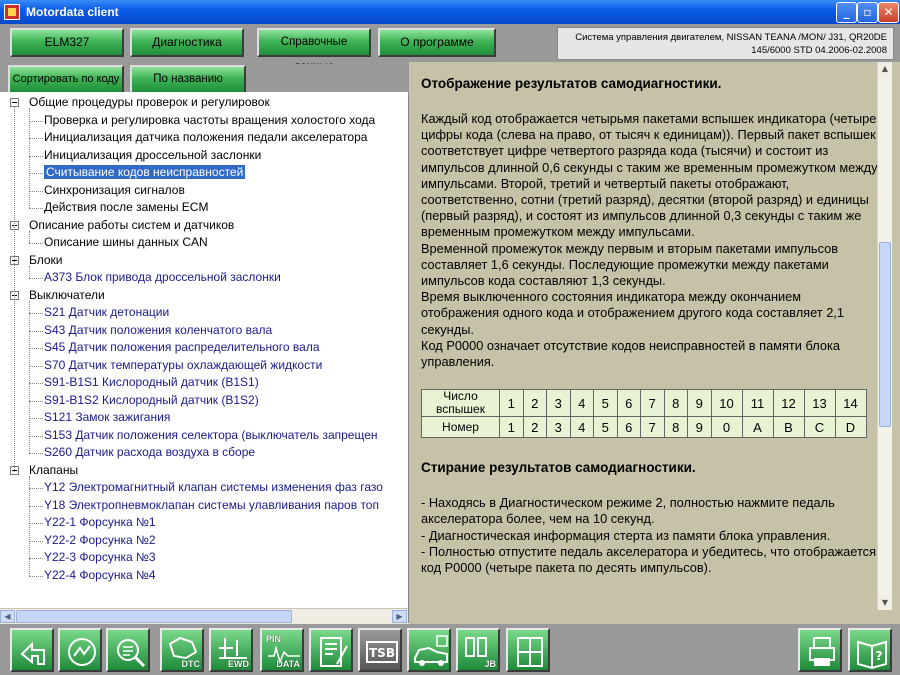 This screenshot has height=675, width=900. I want to click on code-digit-cell: 5, so click(605, 427).